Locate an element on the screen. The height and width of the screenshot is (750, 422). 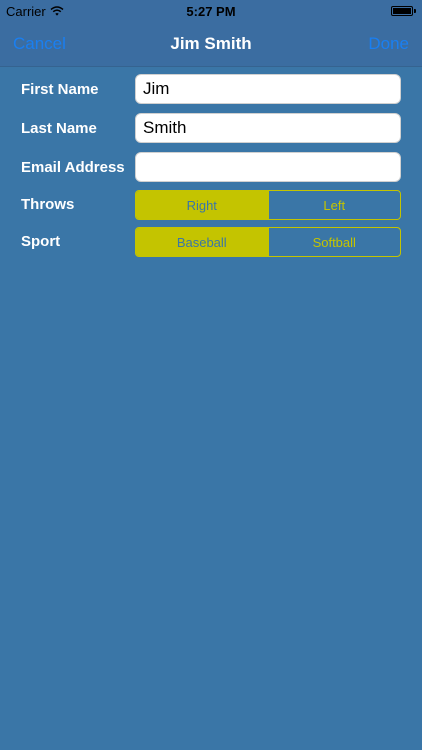
battery-icon is located at coordinates (403, 11).